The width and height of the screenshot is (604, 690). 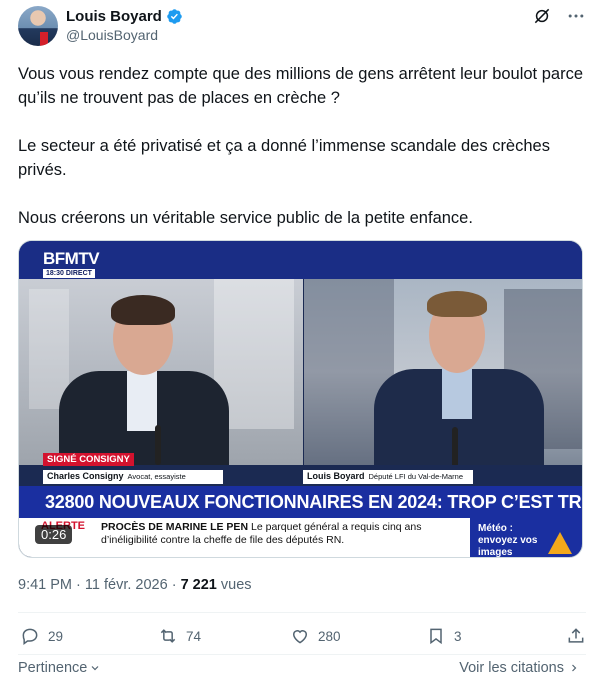 I want to click on view-quotes-label: Voir les citations, so click(x=511, y=668).